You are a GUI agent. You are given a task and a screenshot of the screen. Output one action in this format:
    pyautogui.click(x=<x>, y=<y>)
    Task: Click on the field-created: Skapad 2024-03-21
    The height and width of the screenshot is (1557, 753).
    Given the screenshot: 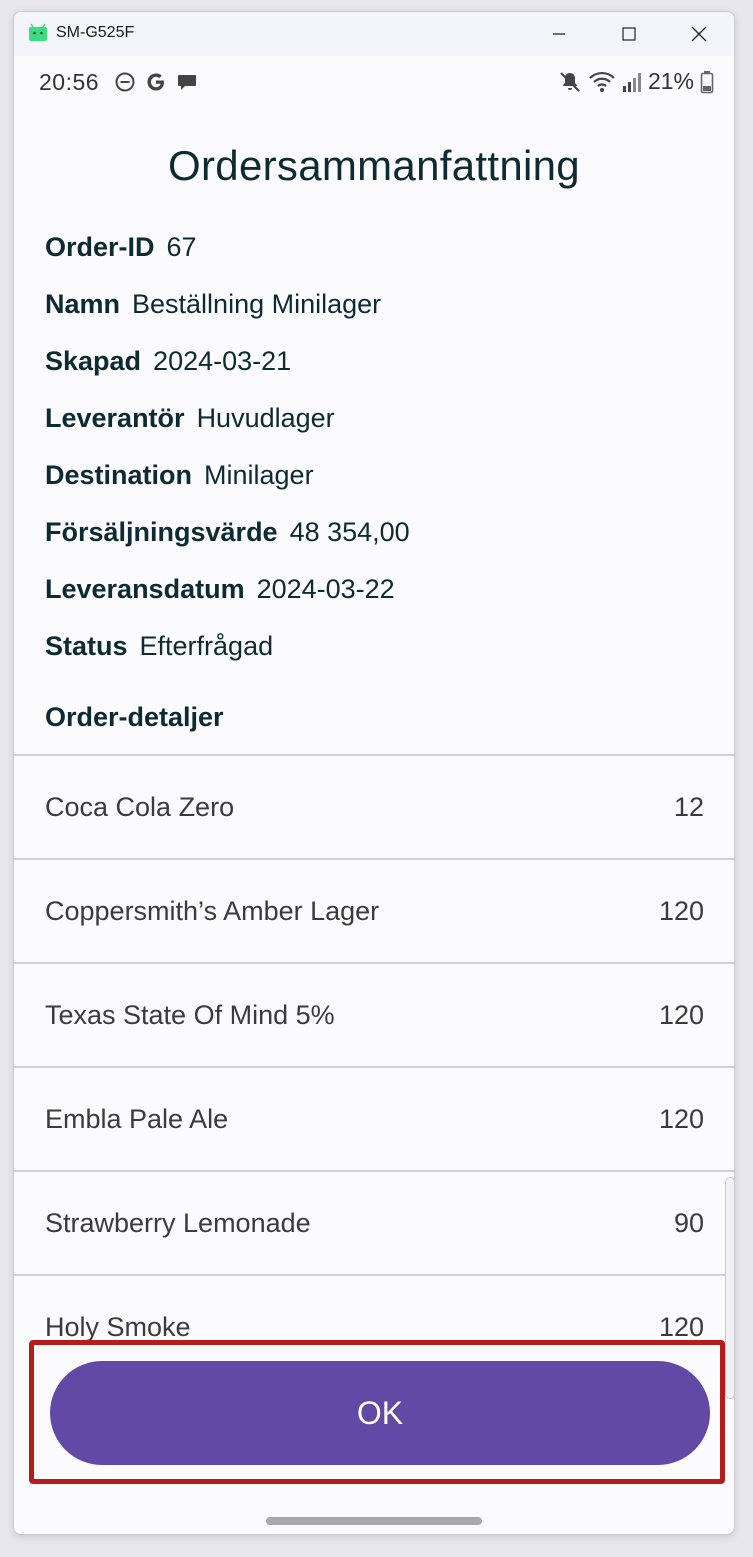 What is the action you would take?
    pyautogui.click(x=168, y=361)
    